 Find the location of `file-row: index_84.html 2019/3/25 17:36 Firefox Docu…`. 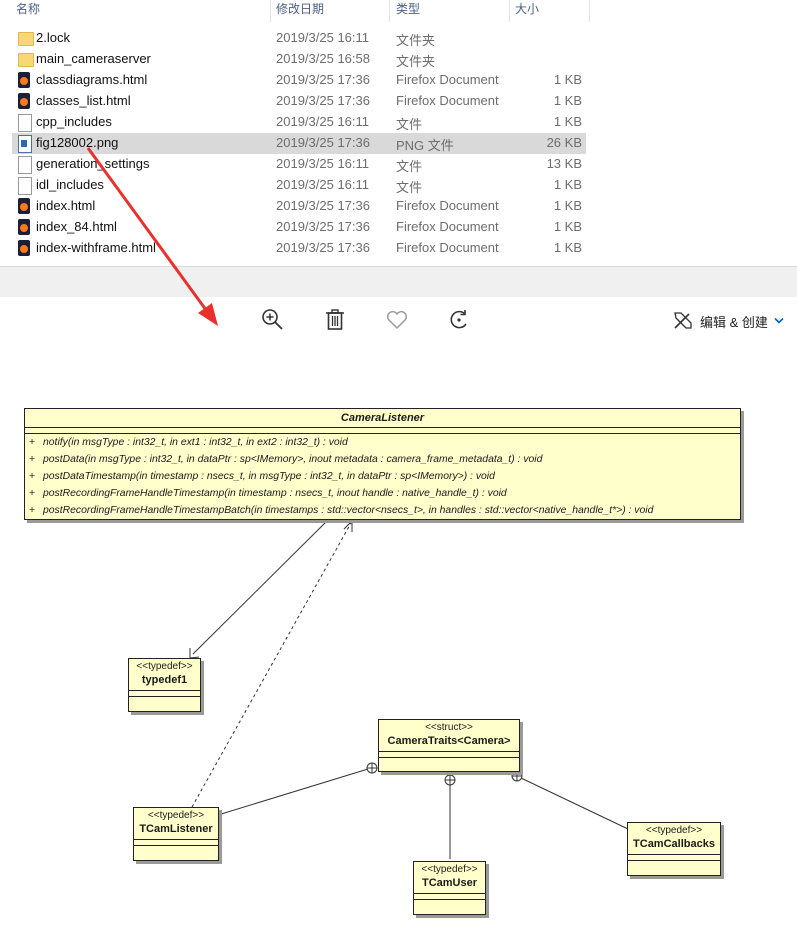

file-row: index_84.html 2019/3/25 17:36 Firefox Docu… is located at coordinates (299, 227).